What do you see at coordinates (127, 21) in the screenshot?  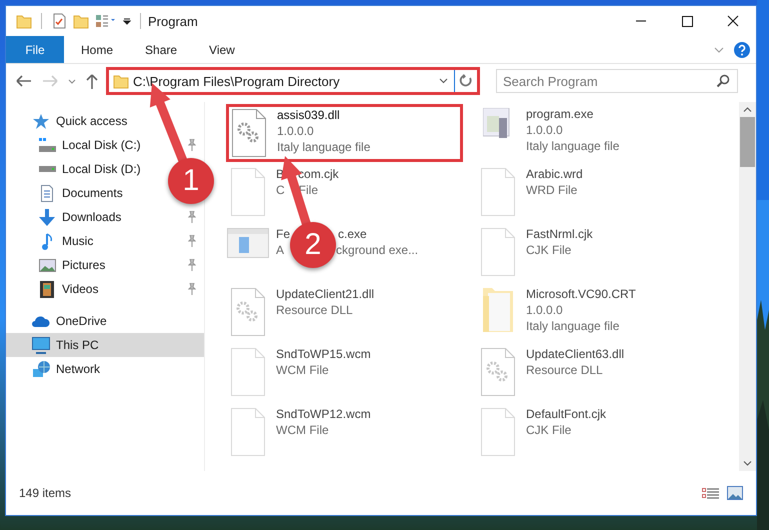 I see `customize-caret-icon` at bounding box center [127, 21].